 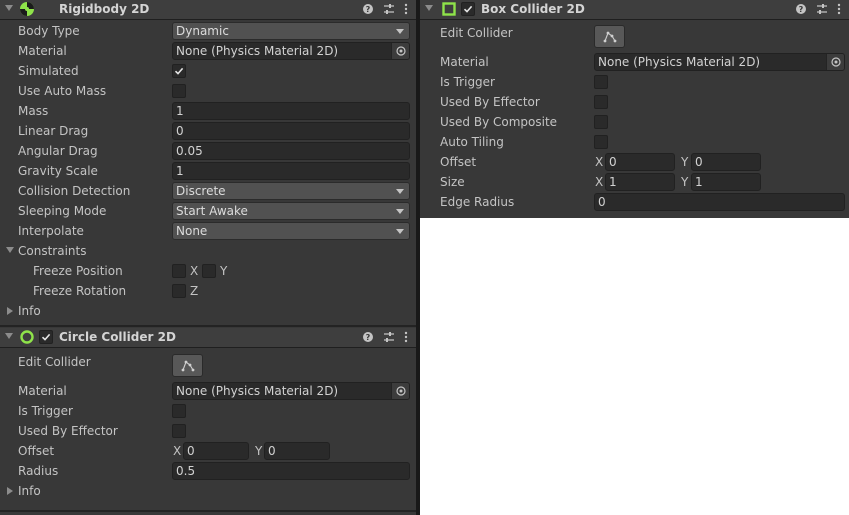 What do you see at coordinates (74, 191) in the screenshot?
I see `collision-detection-label: Collision Detection` at bounding box center [74, 191].